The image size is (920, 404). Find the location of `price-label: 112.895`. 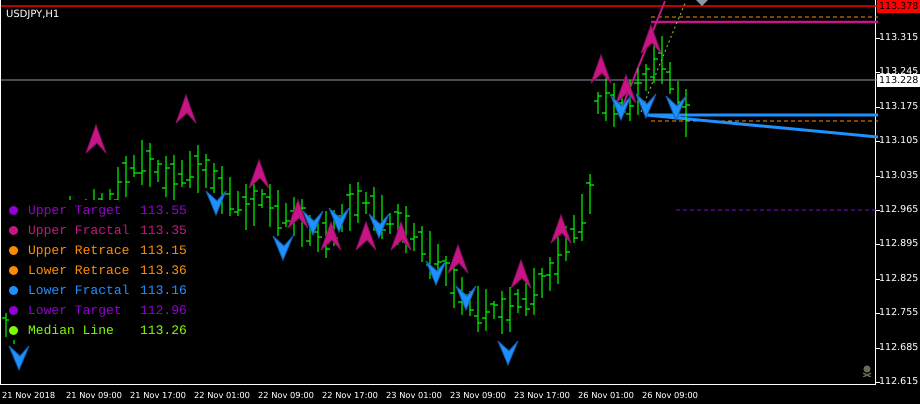

price-label: 112.895 is located at coordinates (898, 244).